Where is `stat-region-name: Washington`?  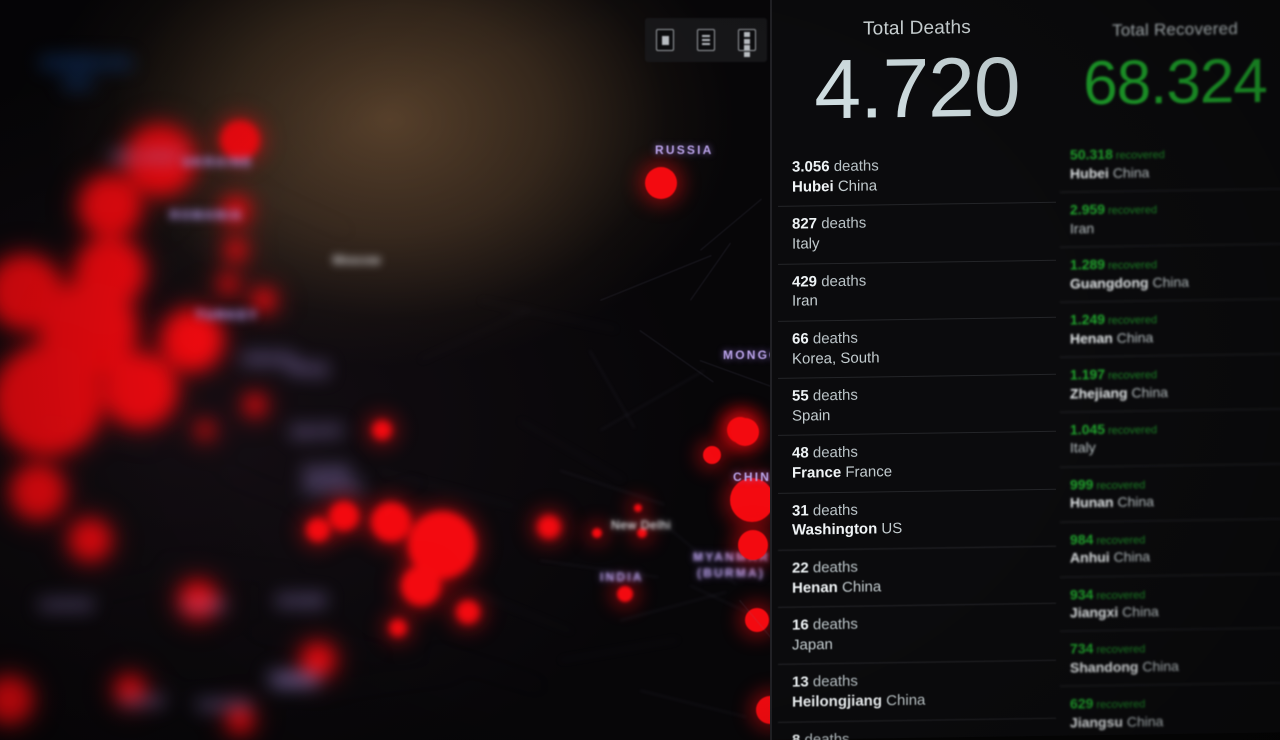 stat-region-name: Washington is located at coordinates (835, 529).